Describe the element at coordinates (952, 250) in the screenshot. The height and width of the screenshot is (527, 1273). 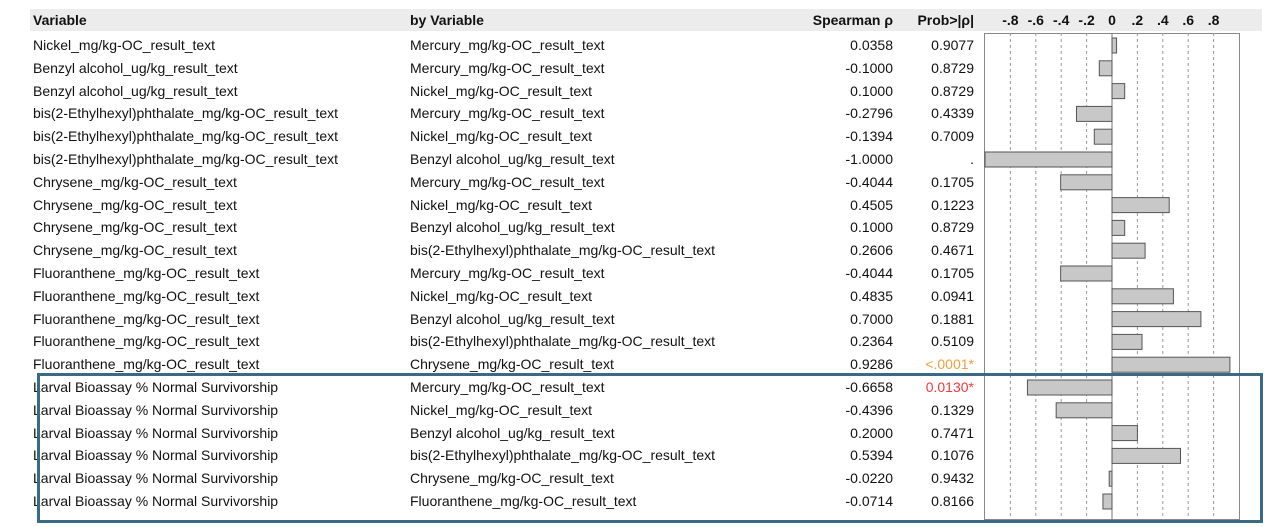
I see `prob-cell: 0.4671` at that location.